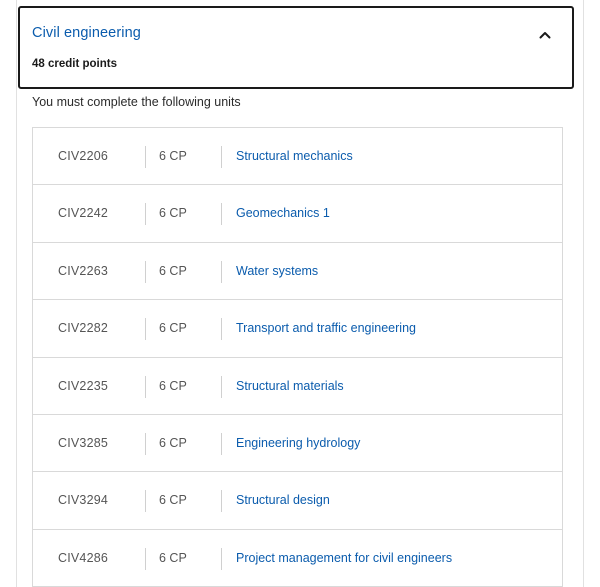 Image resolution: width=600 pixels, height=587 pixels. What do you see at coordinates (83, 500) in the screenshot?
I see `unit-code: CIV3294` at bounding box center [83, 500].